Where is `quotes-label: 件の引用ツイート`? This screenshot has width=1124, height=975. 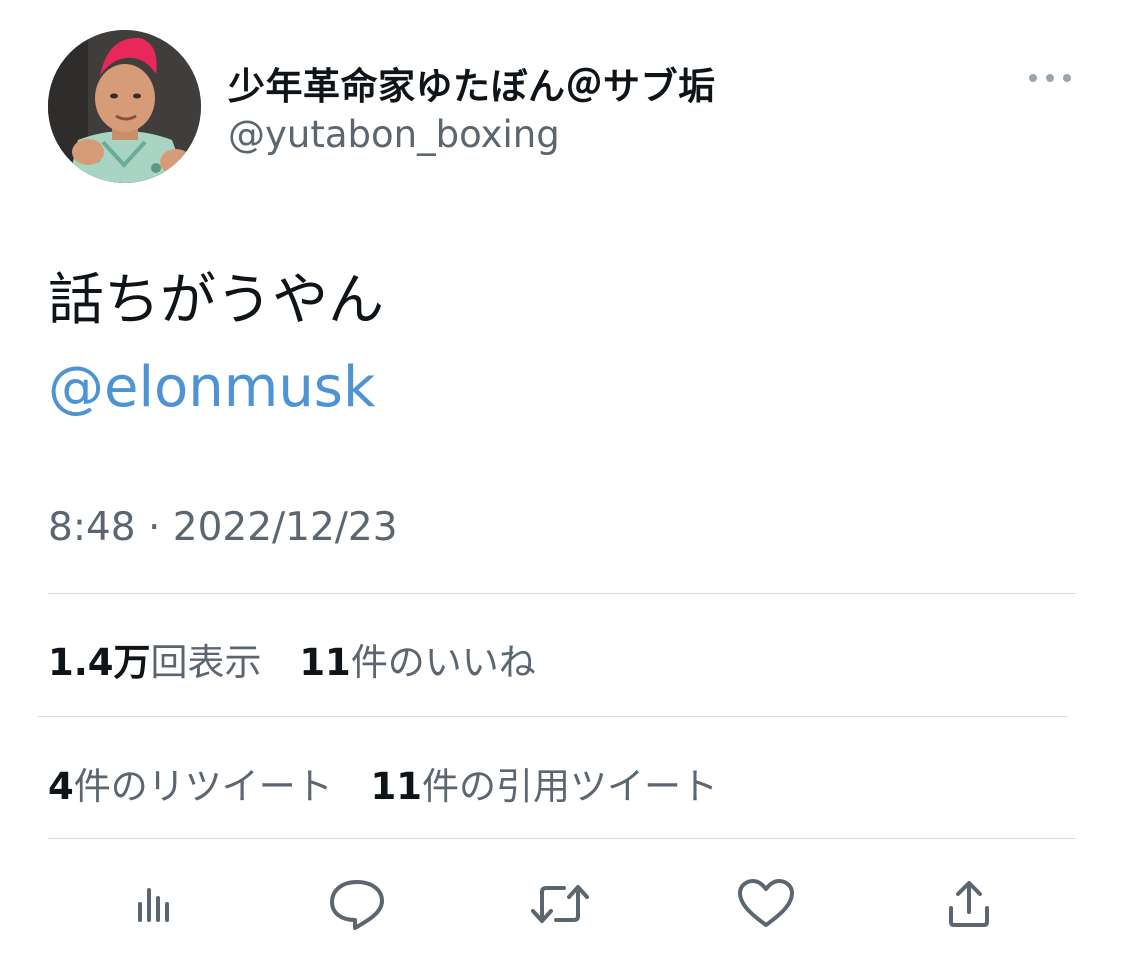 quotes-label: 件の引用ツイート is located at coordinates (570, 786).